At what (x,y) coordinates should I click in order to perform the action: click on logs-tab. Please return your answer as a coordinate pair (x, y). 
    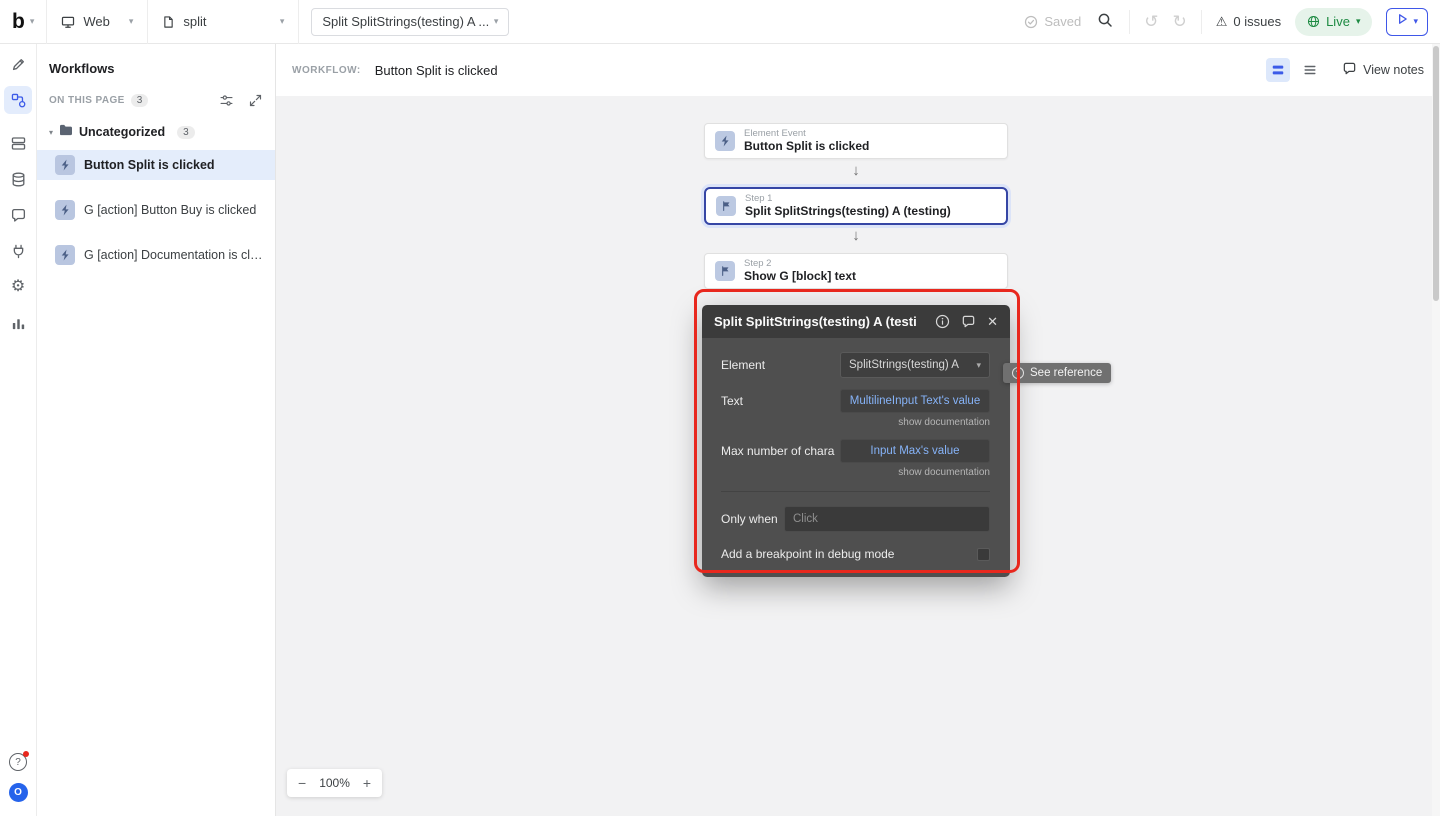
    Looking at the image, I should click on (18, 323).